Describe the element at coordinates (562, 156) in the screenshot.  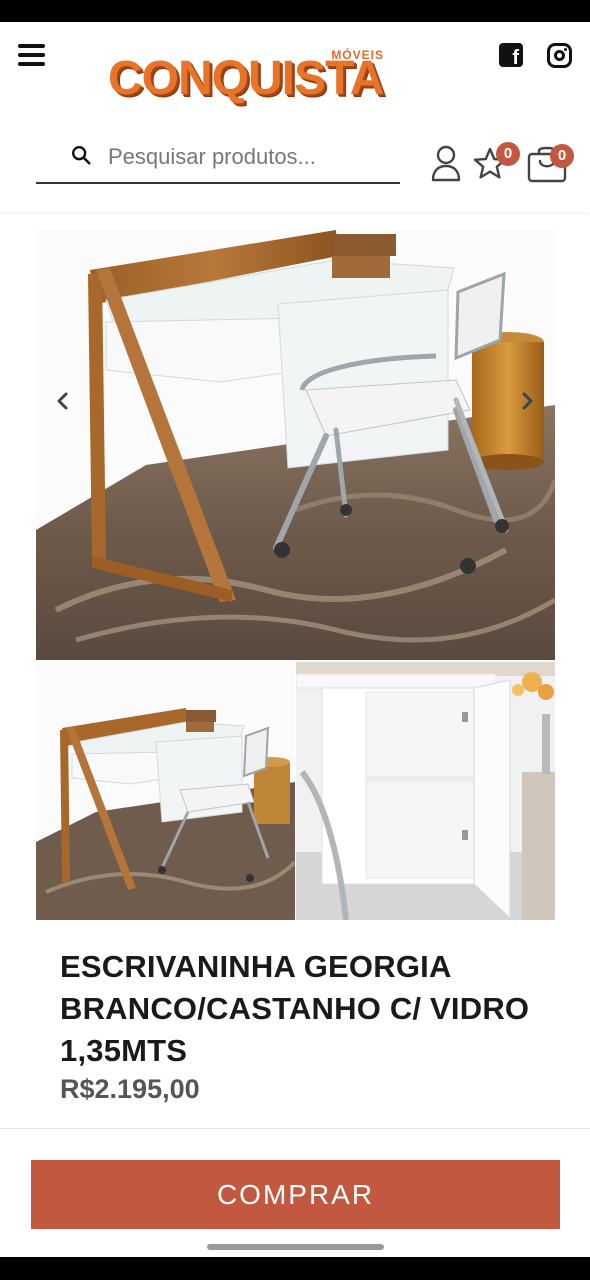
I see `cart-count-badge: 0` at that location.